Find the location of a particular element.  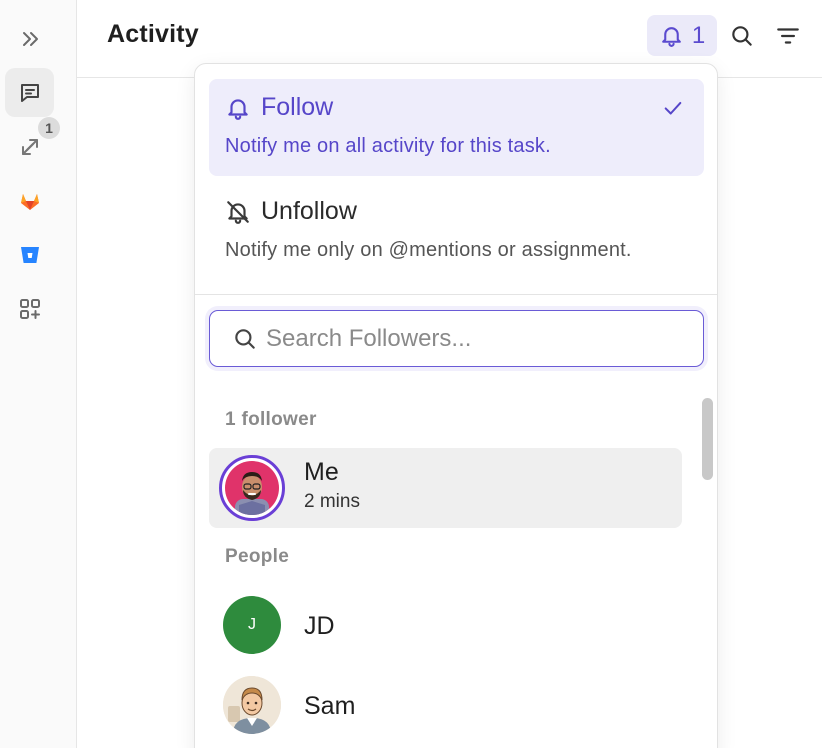

search-followers-input is located at coordinates (476, 338).